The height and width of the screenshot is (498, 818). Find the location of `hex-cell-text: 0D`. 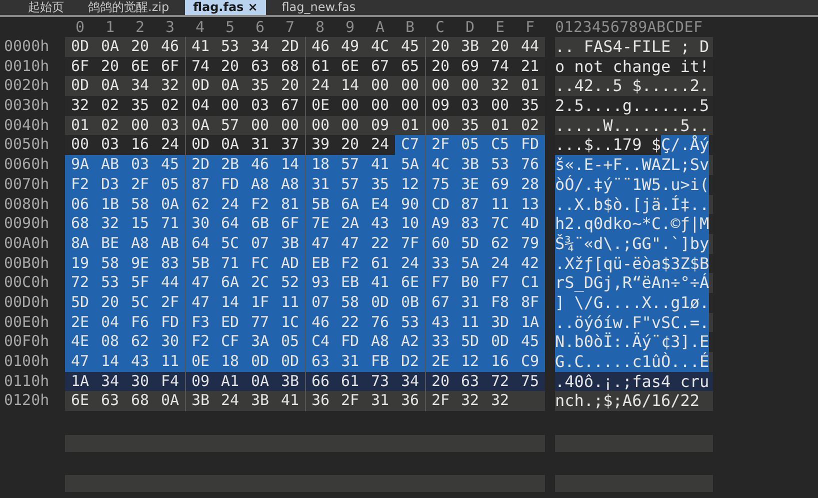

hex-cell-text: 0D is located at coordinates (80, 47).